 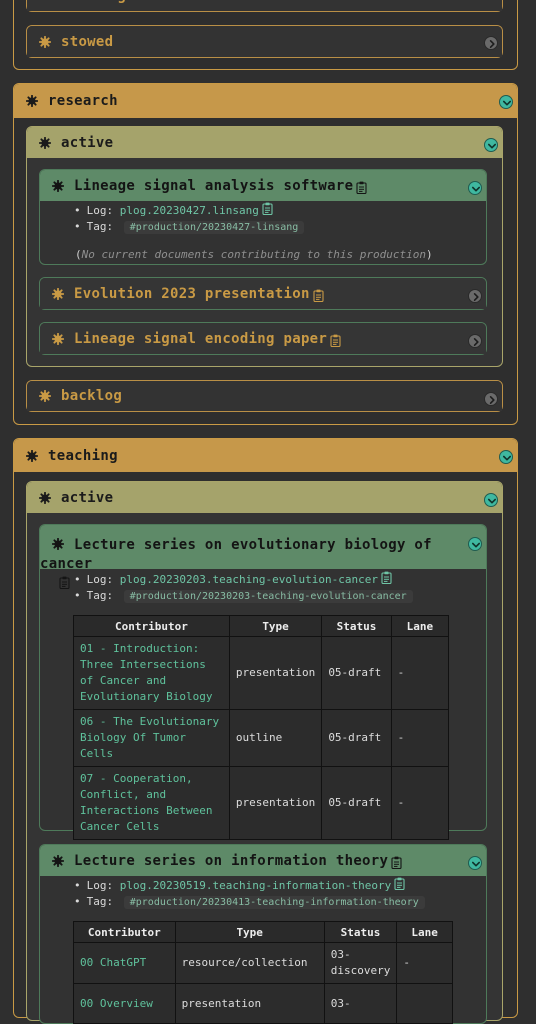 I want to click on lane-research-active-header: active, so click(x=264, y=142).